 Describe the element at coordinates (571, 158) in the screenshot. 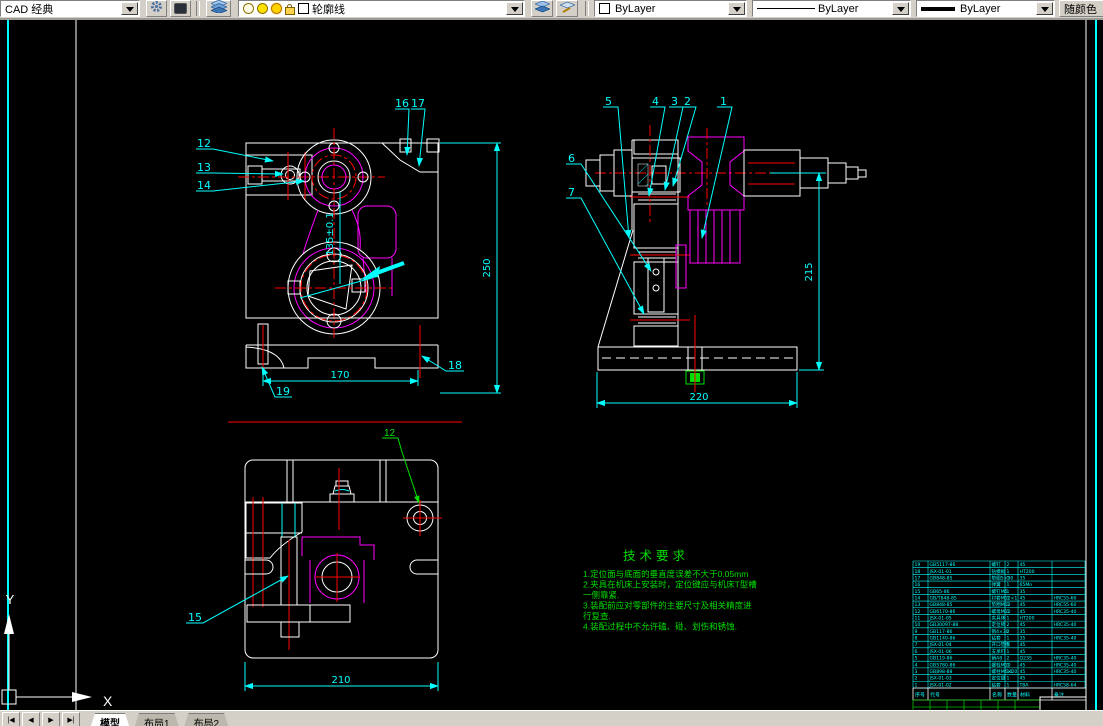

I see `svg-text: 6` at that location.